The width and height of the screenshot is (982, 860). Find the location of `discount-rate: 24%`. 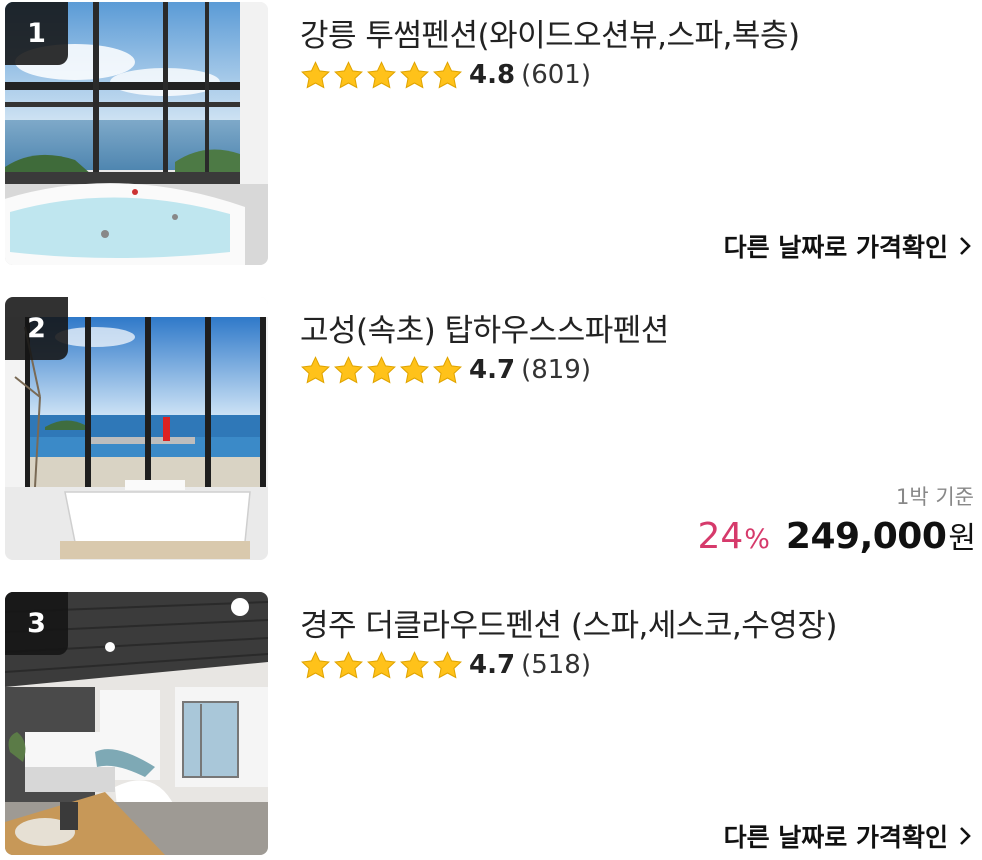

discount-rate: 24% is located at coordinates (733, 536).